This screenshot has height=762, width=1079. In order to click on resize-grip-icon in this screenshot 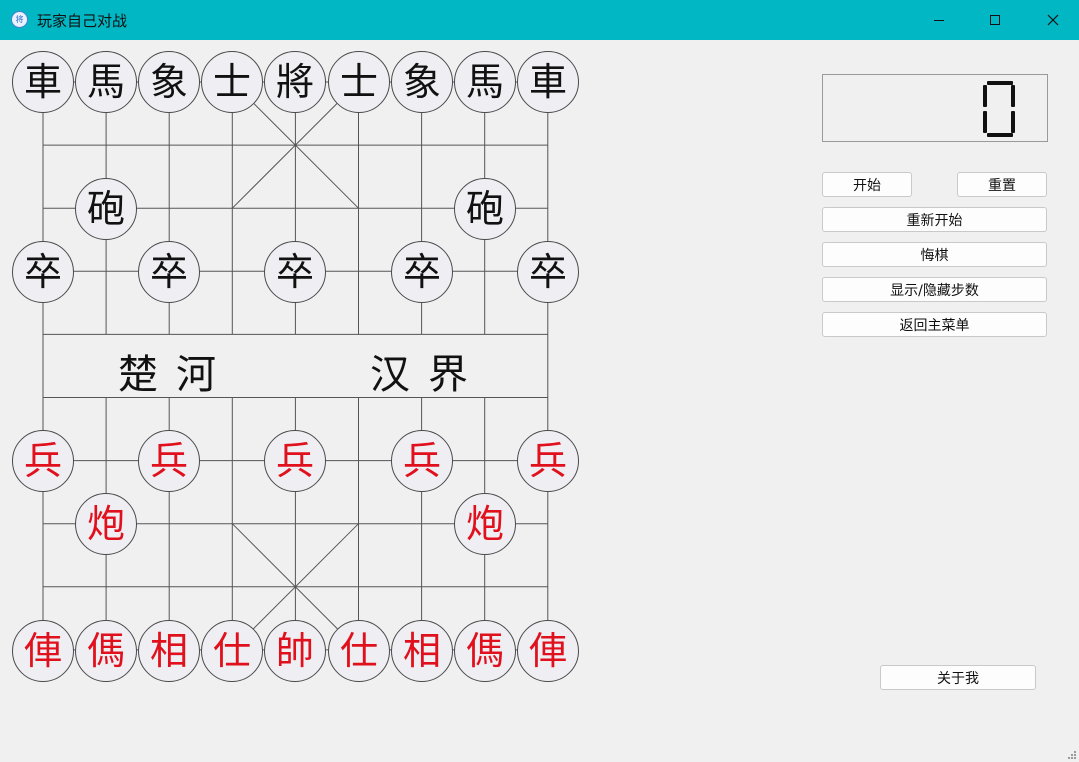, I will do `click(1072, 755)`.